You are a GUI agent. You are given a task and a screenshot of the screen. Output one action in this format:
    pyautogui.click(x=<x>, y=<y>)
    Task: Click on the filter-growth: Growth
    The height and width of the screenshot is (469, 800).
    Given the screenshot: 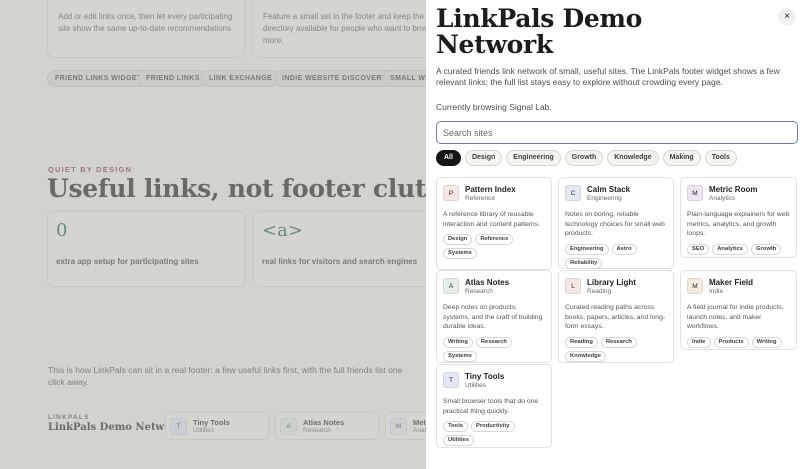 What is the action you would take?
    pyautogui.click(x=584, y=158)
    